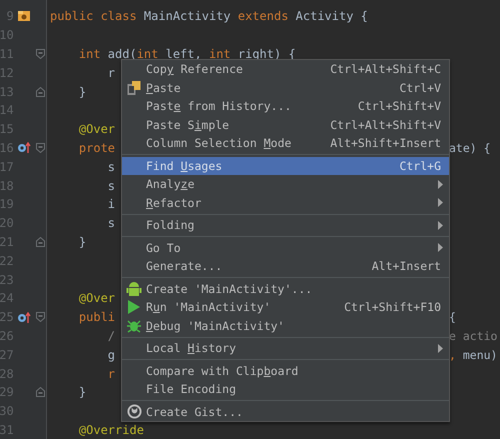 The image size is (500, 439). What do you see at coordinates (134, 87) in the screenshot?
I see `clipboard-icon` at bounding box center [134, 87].